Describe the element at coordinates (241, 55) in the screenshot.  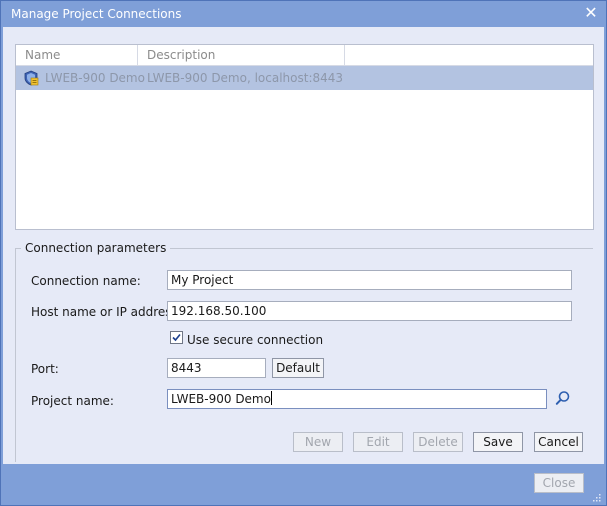
I see `column-header-description: Description` at that location.